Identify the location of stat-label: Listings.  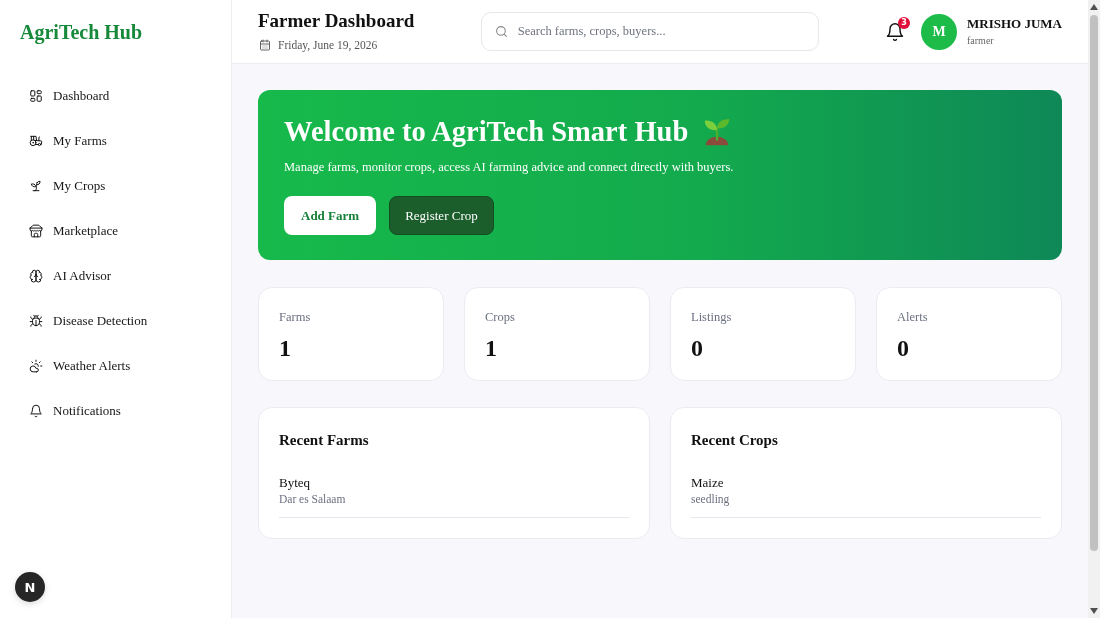
(712, 317).